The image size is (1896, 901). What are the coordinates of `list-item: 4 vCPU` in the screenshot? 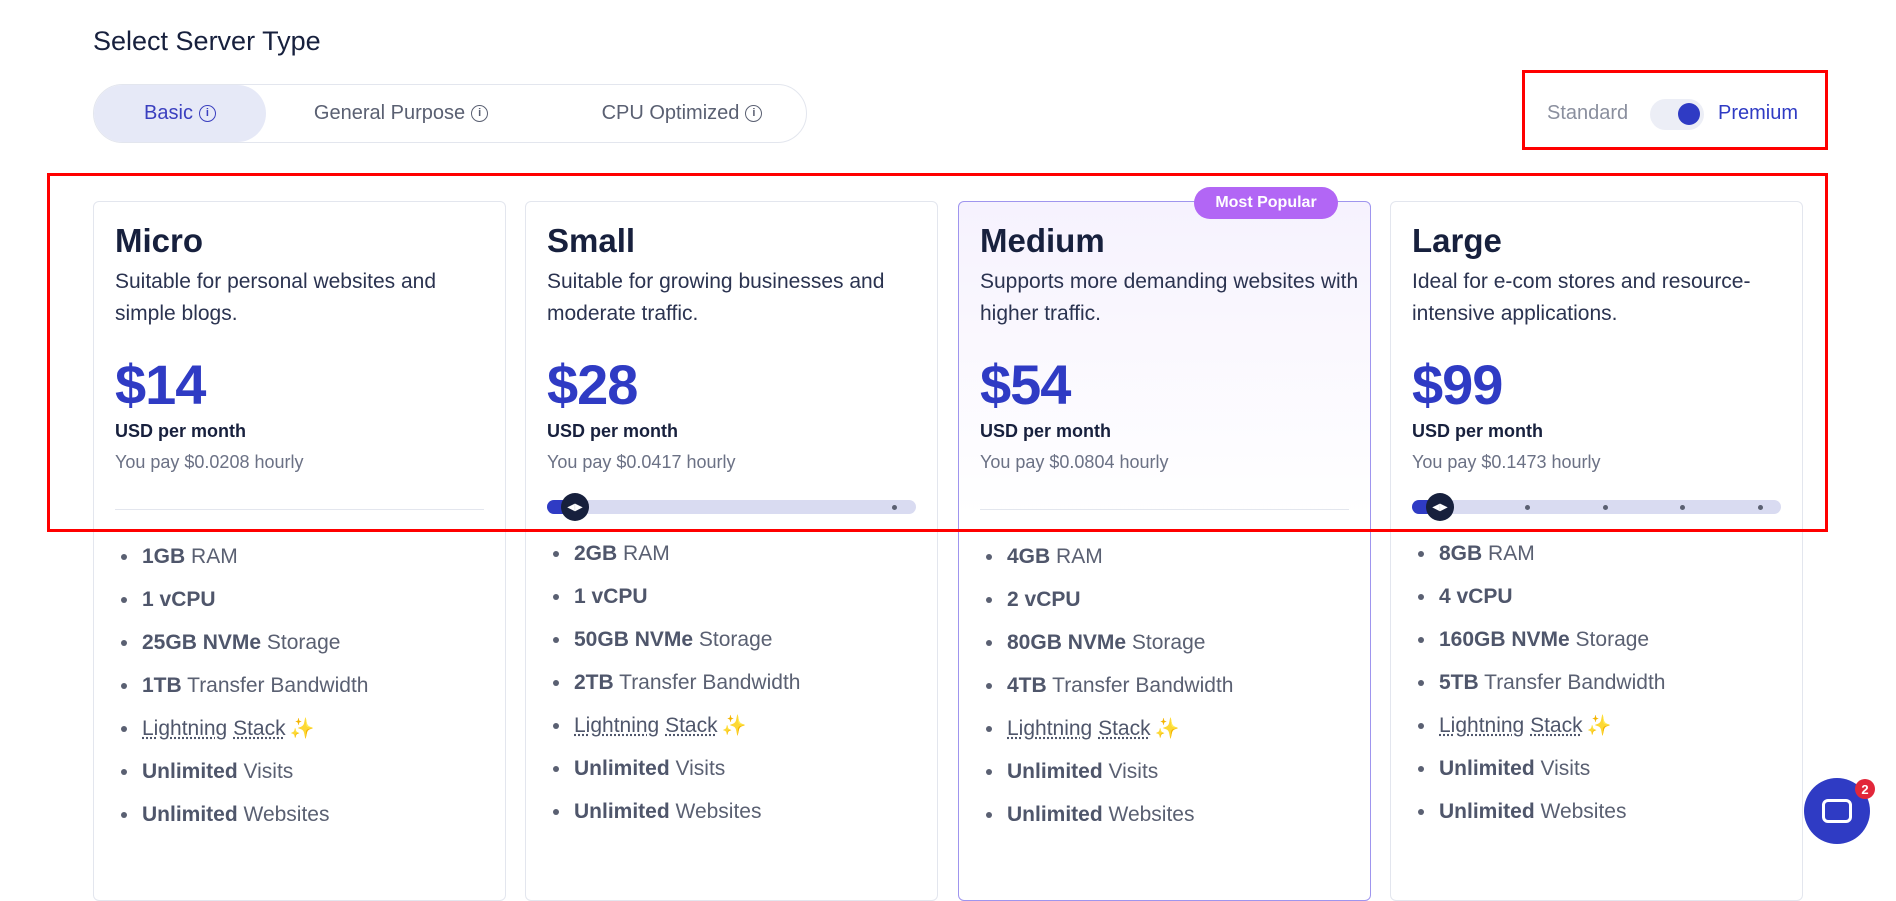 It's located at (1538, 604).